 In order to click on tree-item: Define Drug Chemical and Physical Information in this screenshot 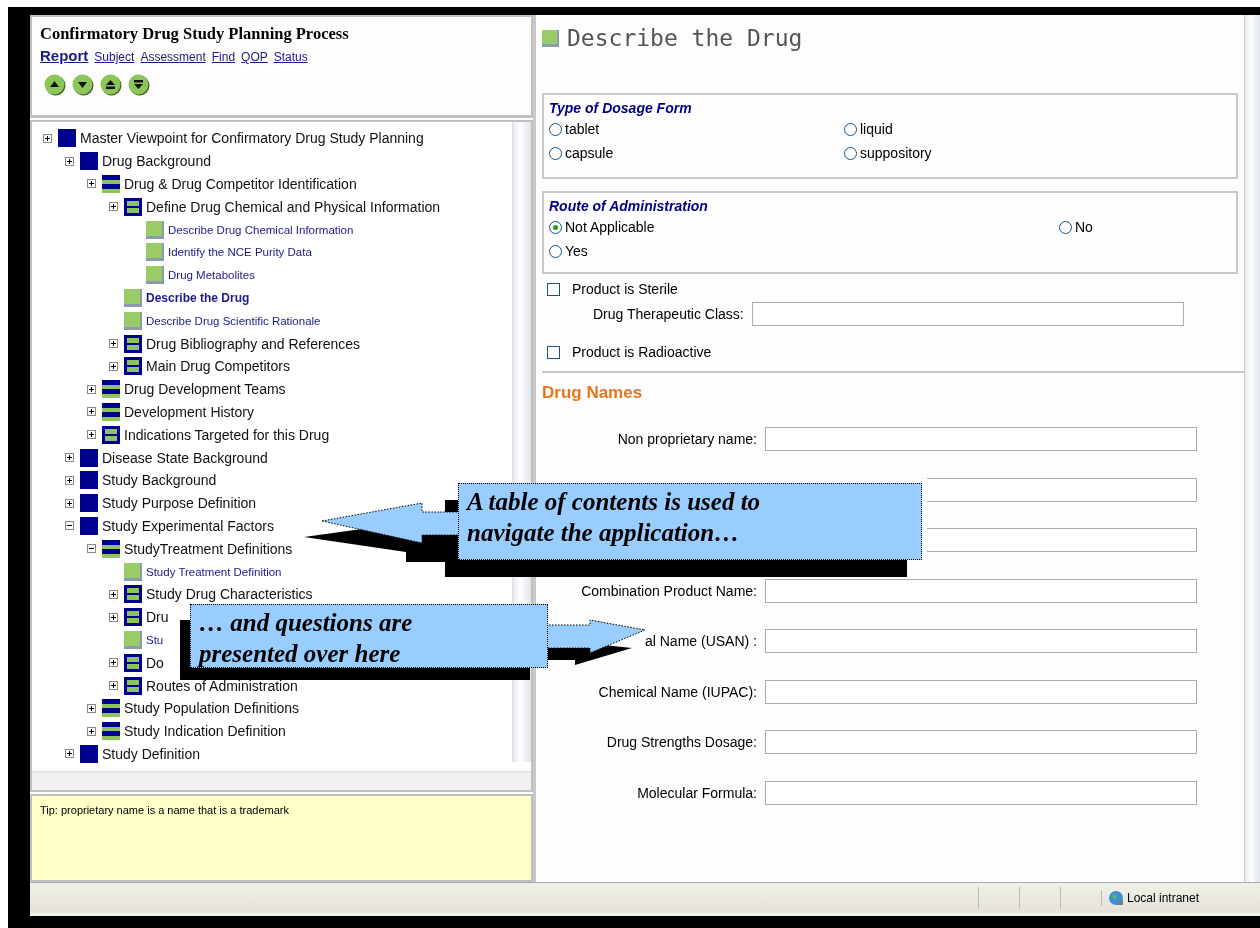, I will do `click(293, 206)`.